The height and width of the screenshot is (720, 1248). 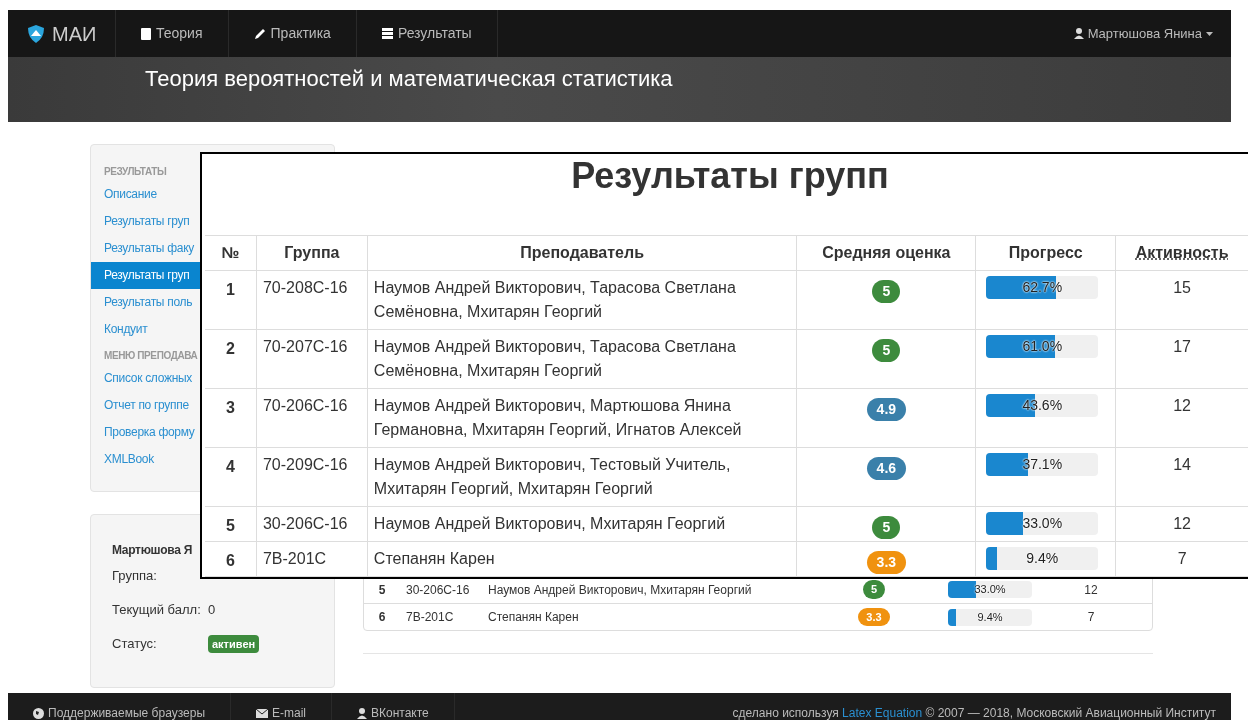 I want to click on footer-link: Поддерживаемые браузеры, so click(x=119, y=706).